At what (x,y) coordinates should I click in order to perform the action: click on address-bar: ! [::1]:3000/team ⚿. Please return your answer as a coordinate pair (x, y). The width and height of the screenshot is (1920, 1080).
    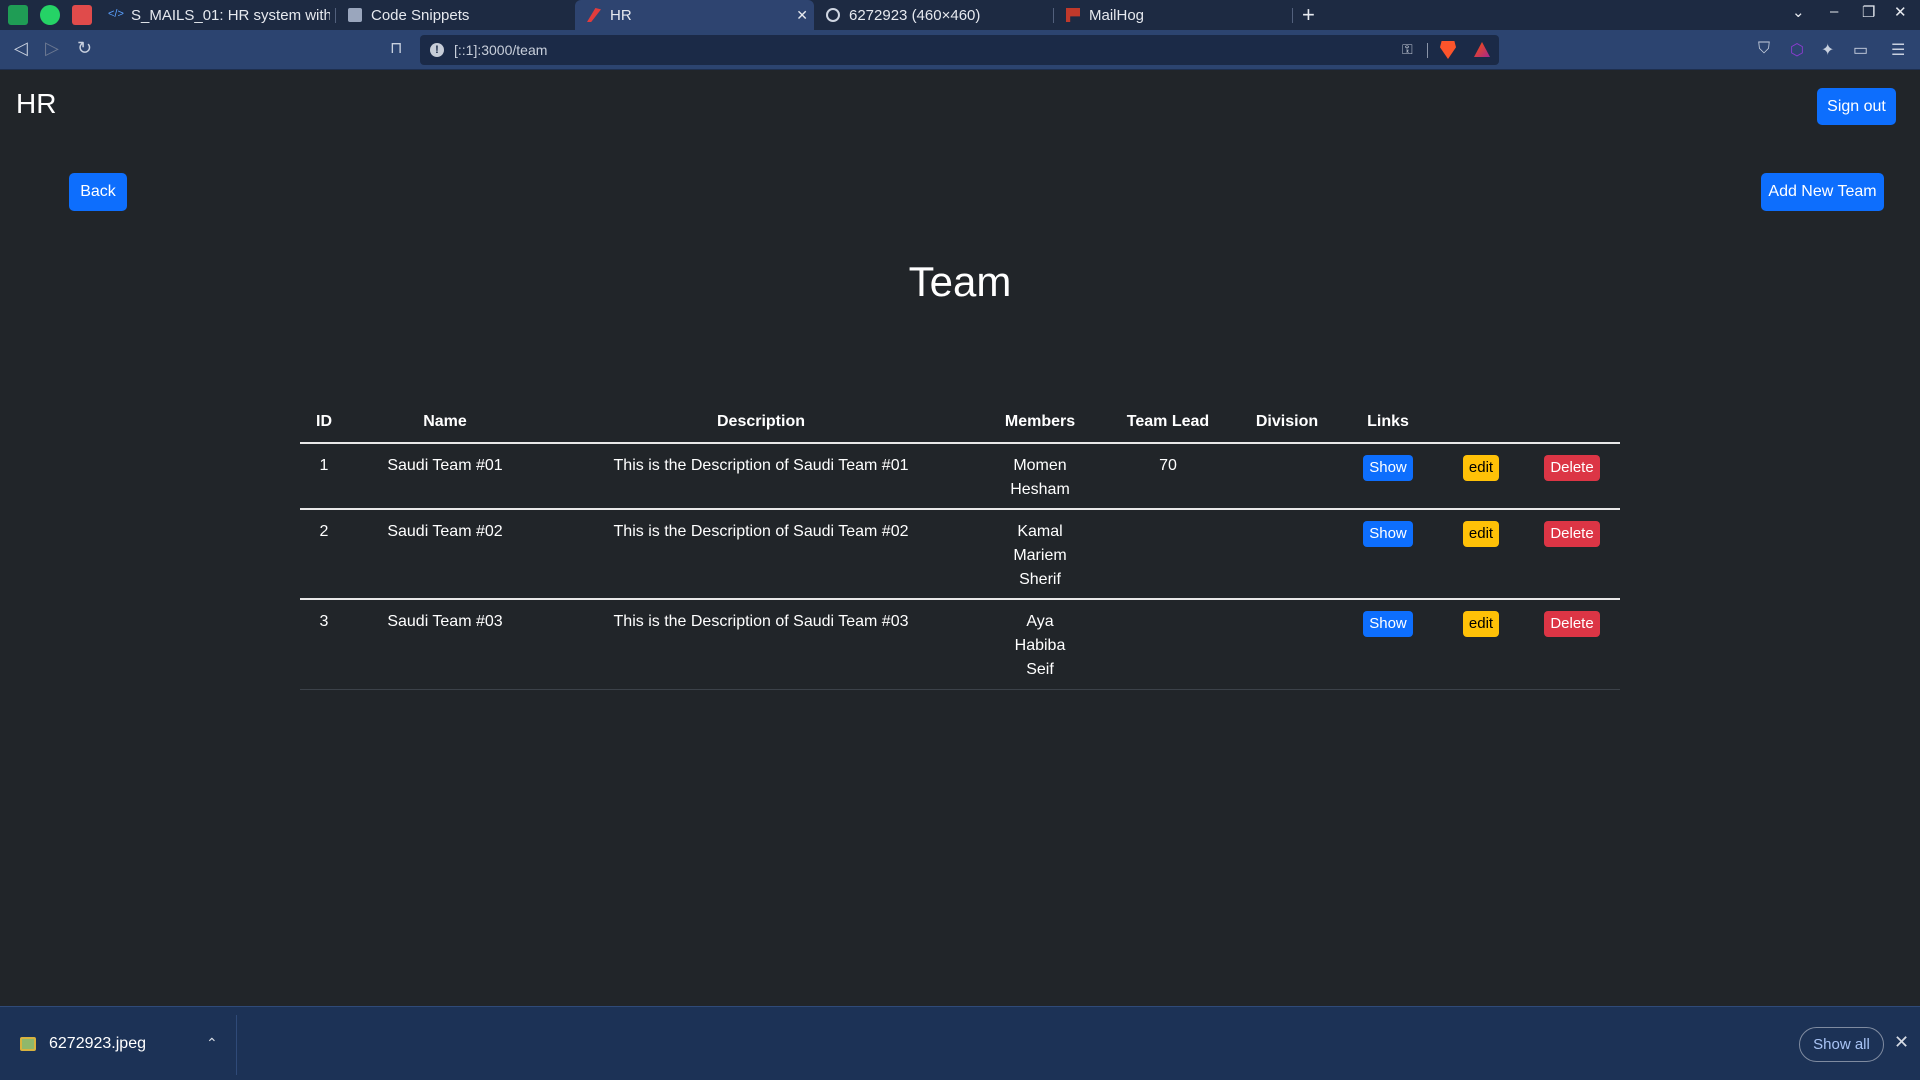
    Looking at the image, I should click on (959, 50).